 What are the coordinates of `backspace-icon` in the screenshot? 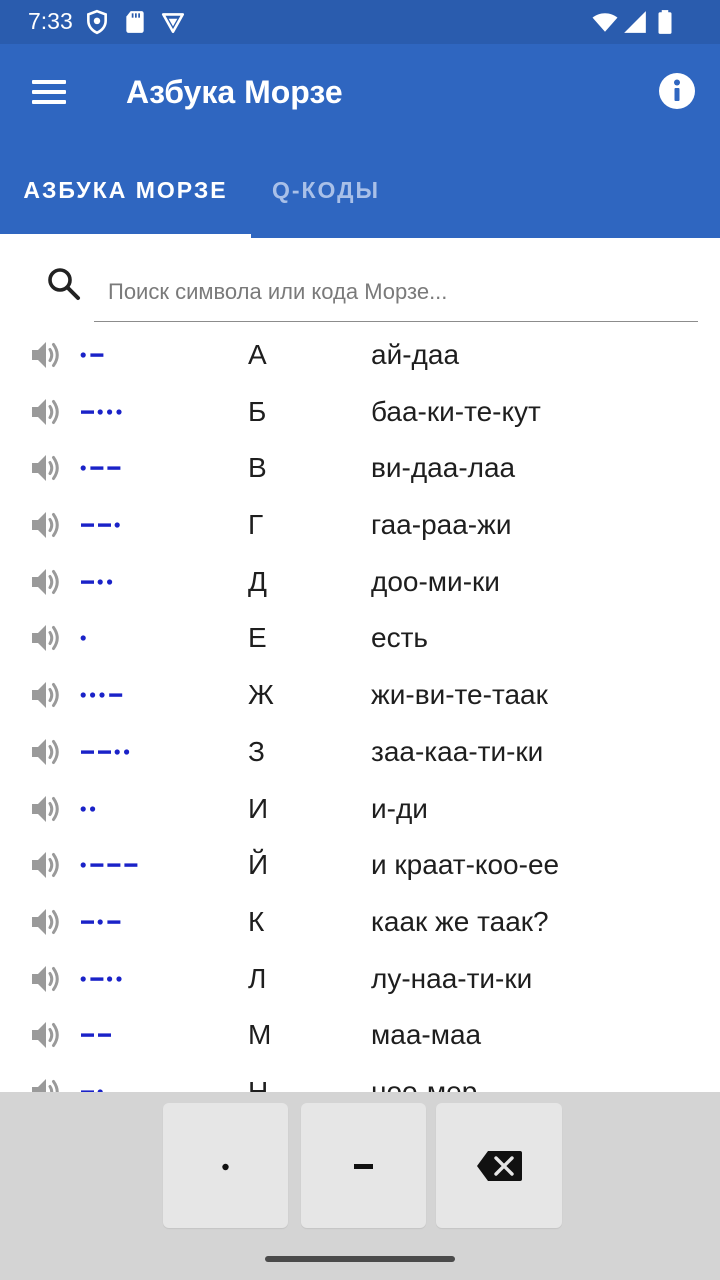 It's located at (499, 1166).